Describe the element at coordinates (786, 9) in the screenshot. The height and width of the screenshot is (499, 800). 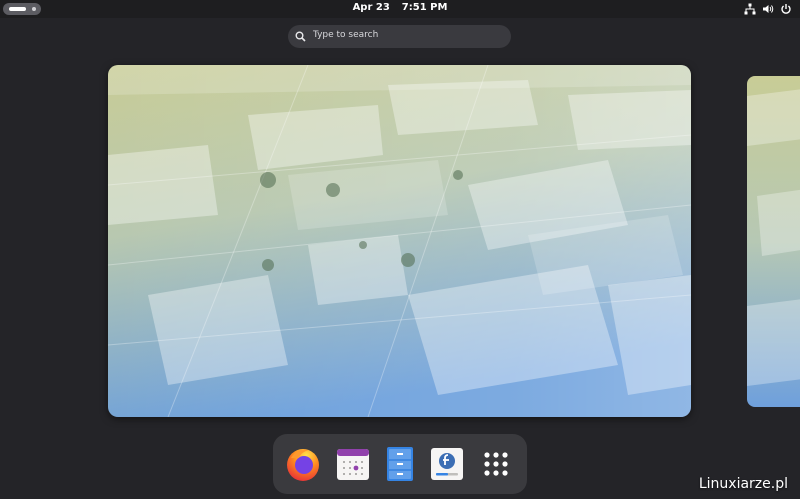
I see `power-icon` at that location.